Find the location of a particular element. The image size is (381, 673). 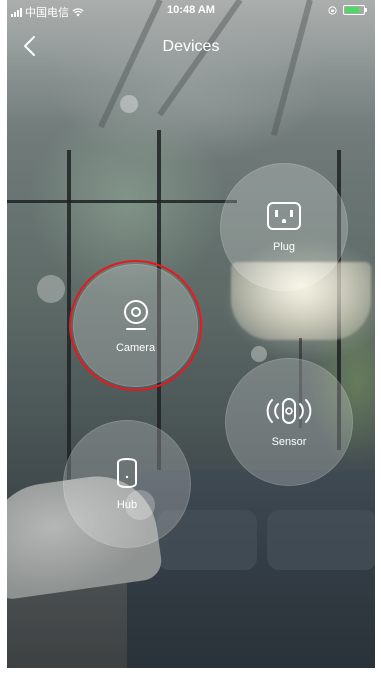

device-camera-button: Camera is located at coordinates (135, 325).